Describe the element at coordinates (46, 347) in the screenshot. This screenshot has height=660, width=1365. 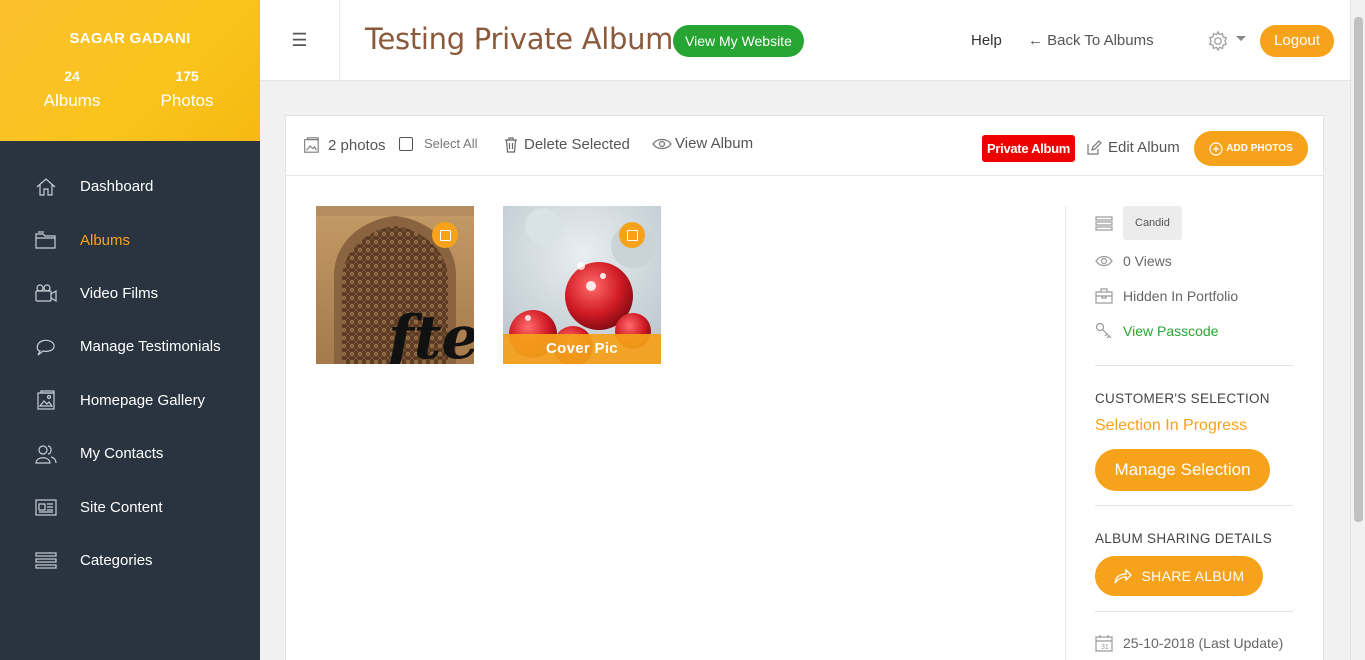
I see `chat-icon` at that location.